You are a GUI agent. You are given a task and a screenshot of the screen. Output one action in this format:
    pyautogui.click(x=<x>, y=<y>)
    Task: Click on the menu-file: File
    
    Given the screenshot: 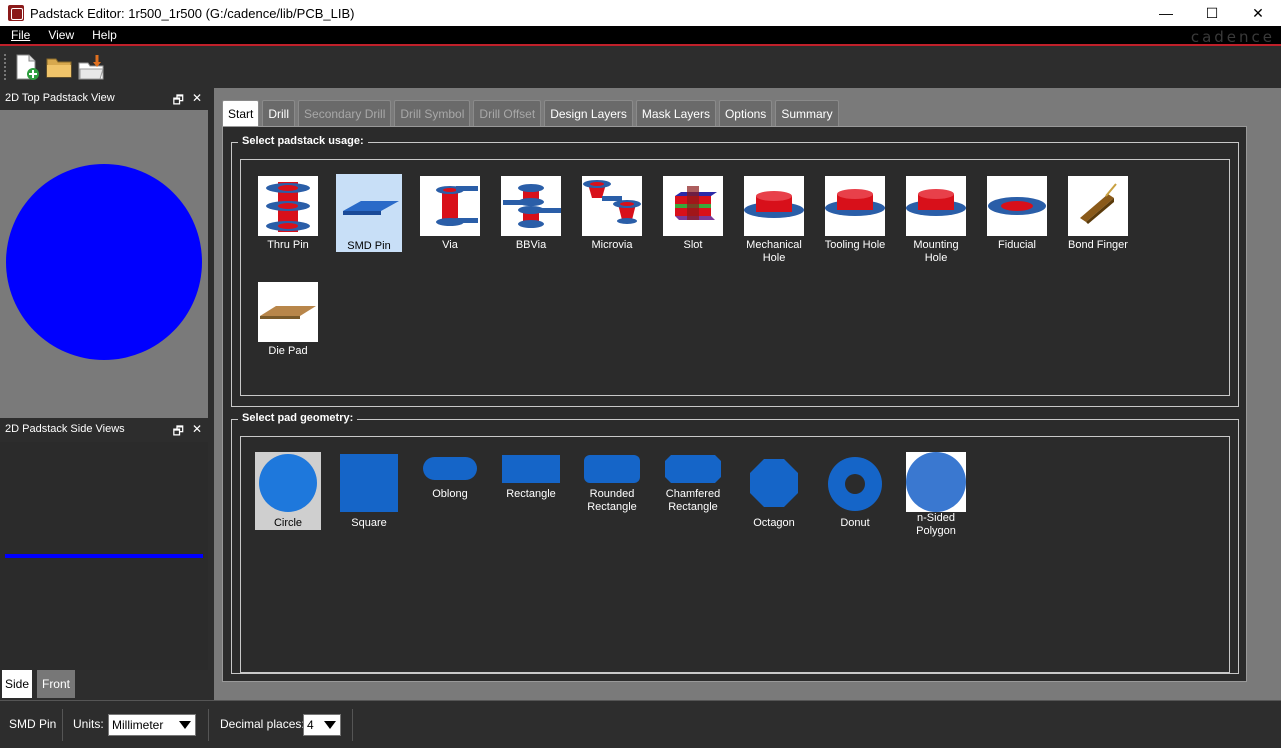 What is the action you would take?
    pyautogui.click(x=20, y=35)
    